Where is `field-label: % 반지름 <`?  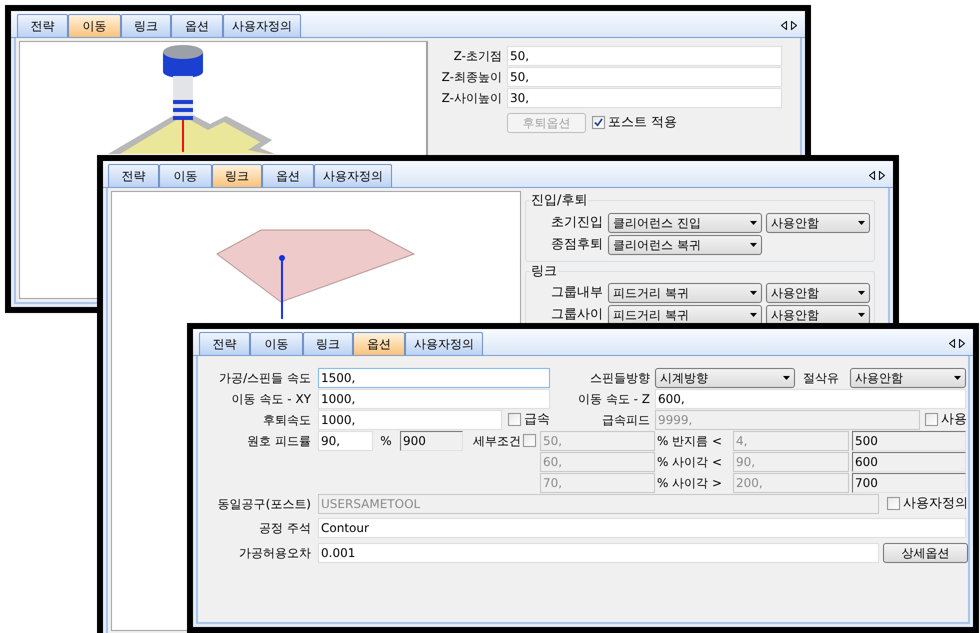 field-label: % 반지름 < is located at coordinates (690, 441).